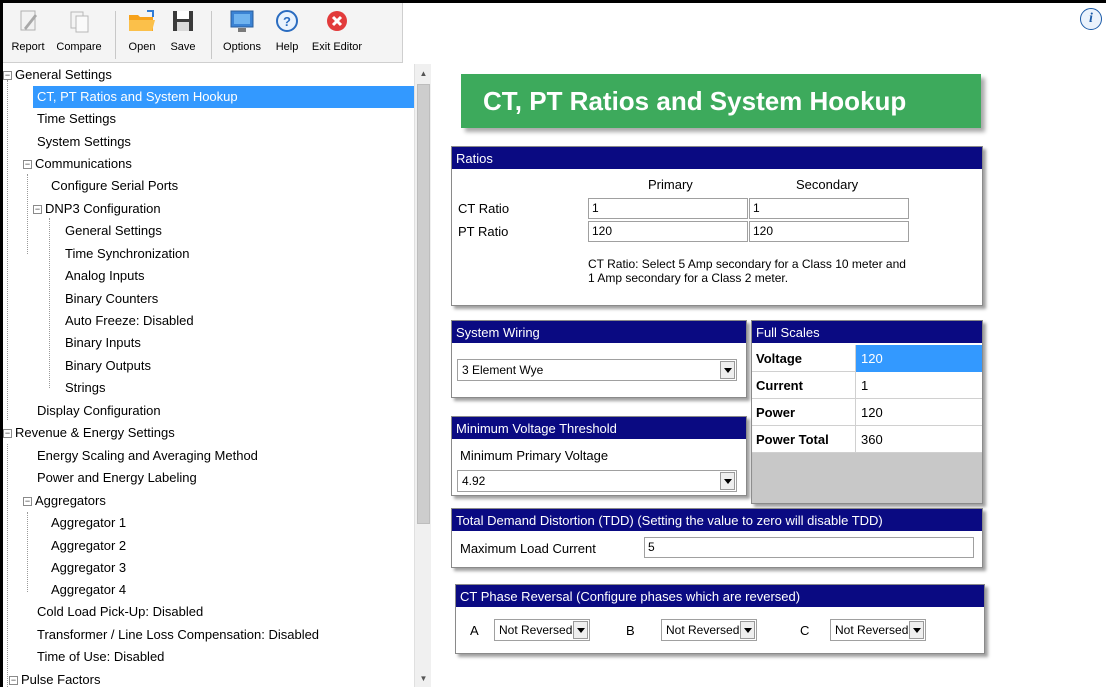 This screenshot has height=687, width=1106. I want to click on full-scales-value: 360, so click(919, 439).